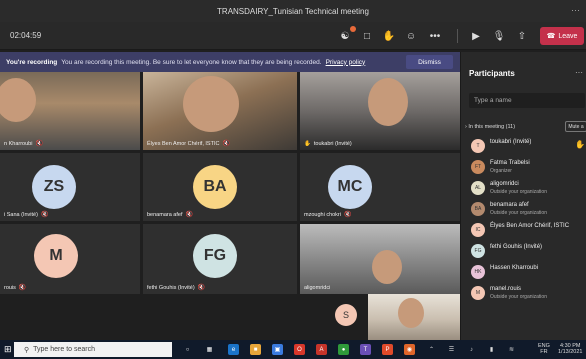 This screenshot has width=586, height=359. I want to click on more-icon: •••, so click(435, 36).